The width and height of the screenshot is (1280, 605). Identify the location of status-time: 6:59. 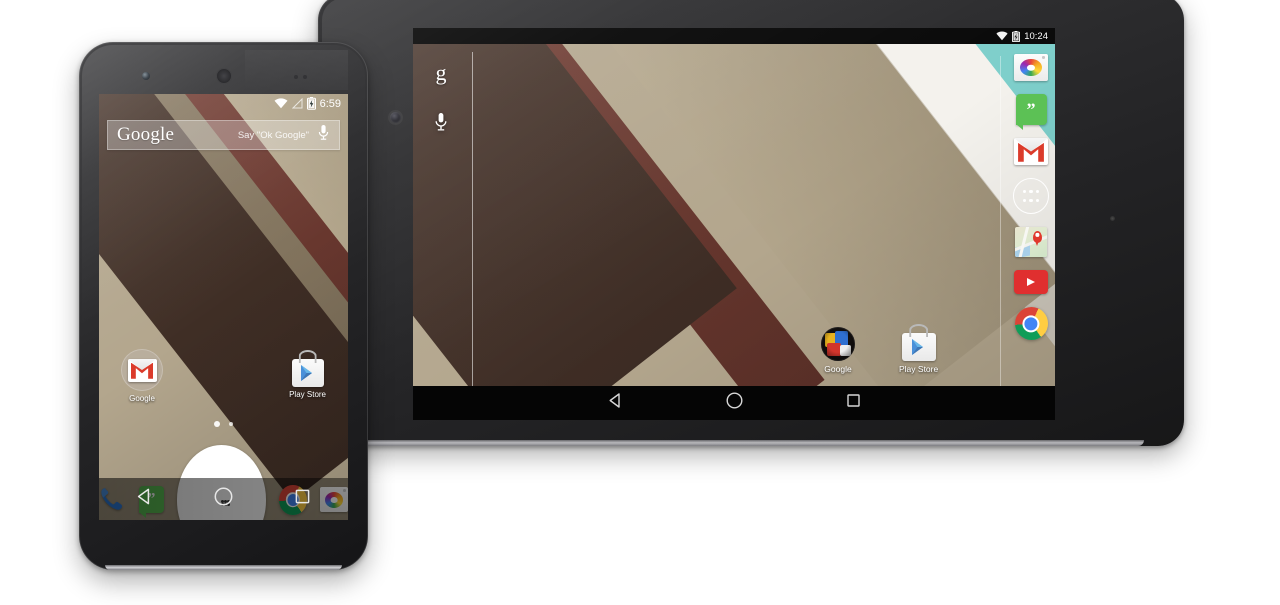
(330, 103).